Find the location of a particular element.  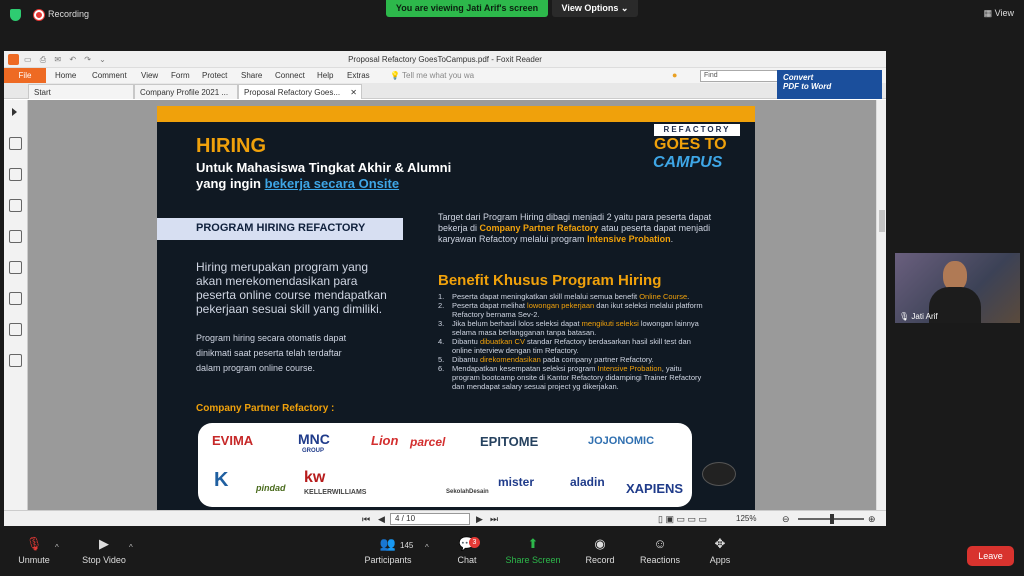

menu-help: Help is located at coordinates (325, 75).